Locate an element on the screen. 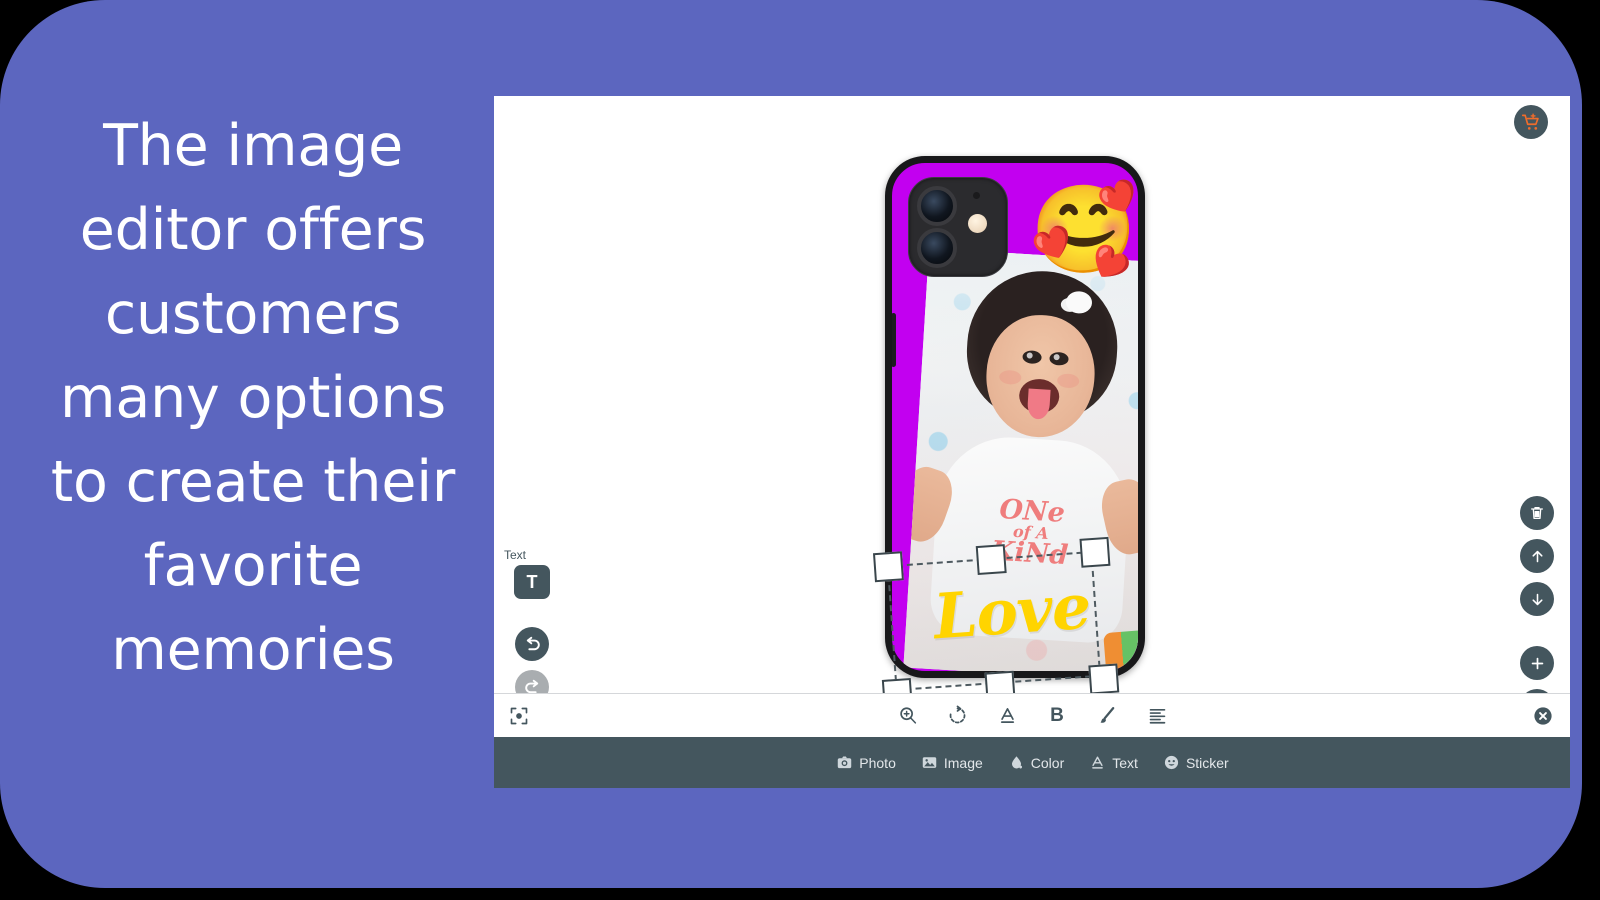 This screenshot has width=1600, height=900. active-tool-label: Text is located at coordinates (515, 555).